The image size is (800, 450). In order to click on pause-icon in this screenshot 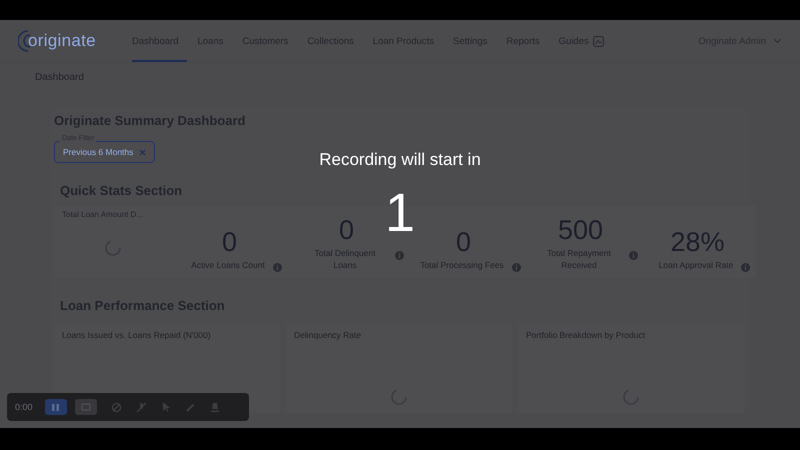, I will do `click(55, 407)`.